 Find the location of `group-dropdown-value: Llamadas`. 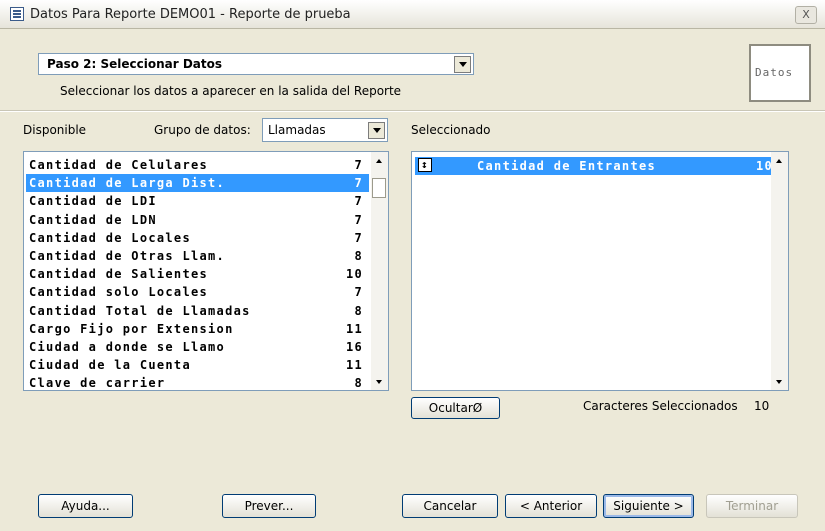

group-dropdown-value: Llamadas is located at coordinates (297, 130).